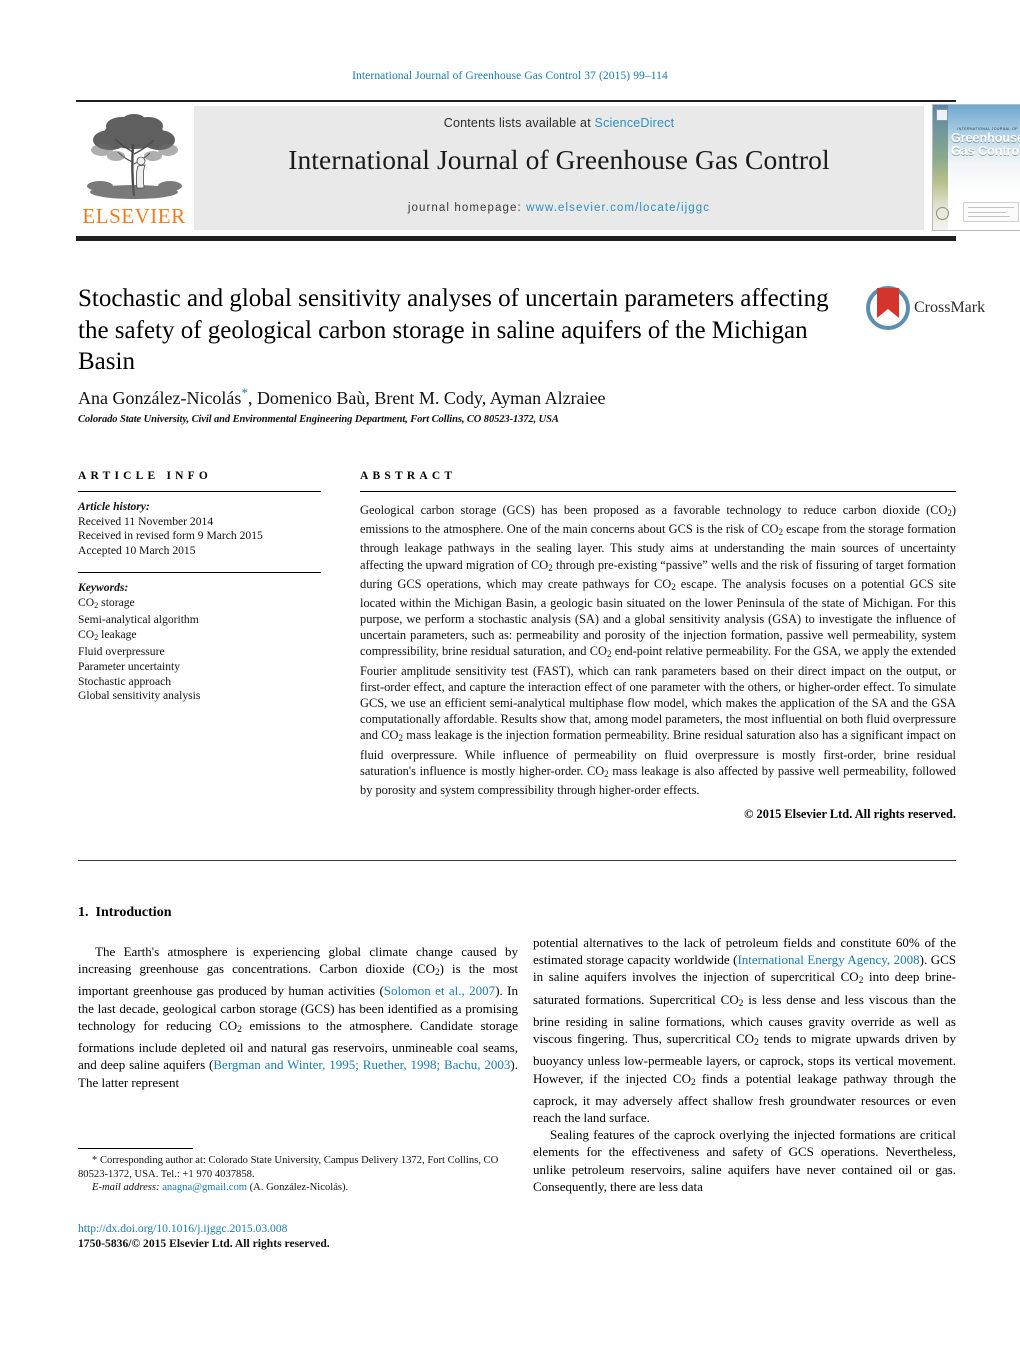  Describe the element at coordinates (199, 573) in the screenshot. I see `keywords-rule` at that location.